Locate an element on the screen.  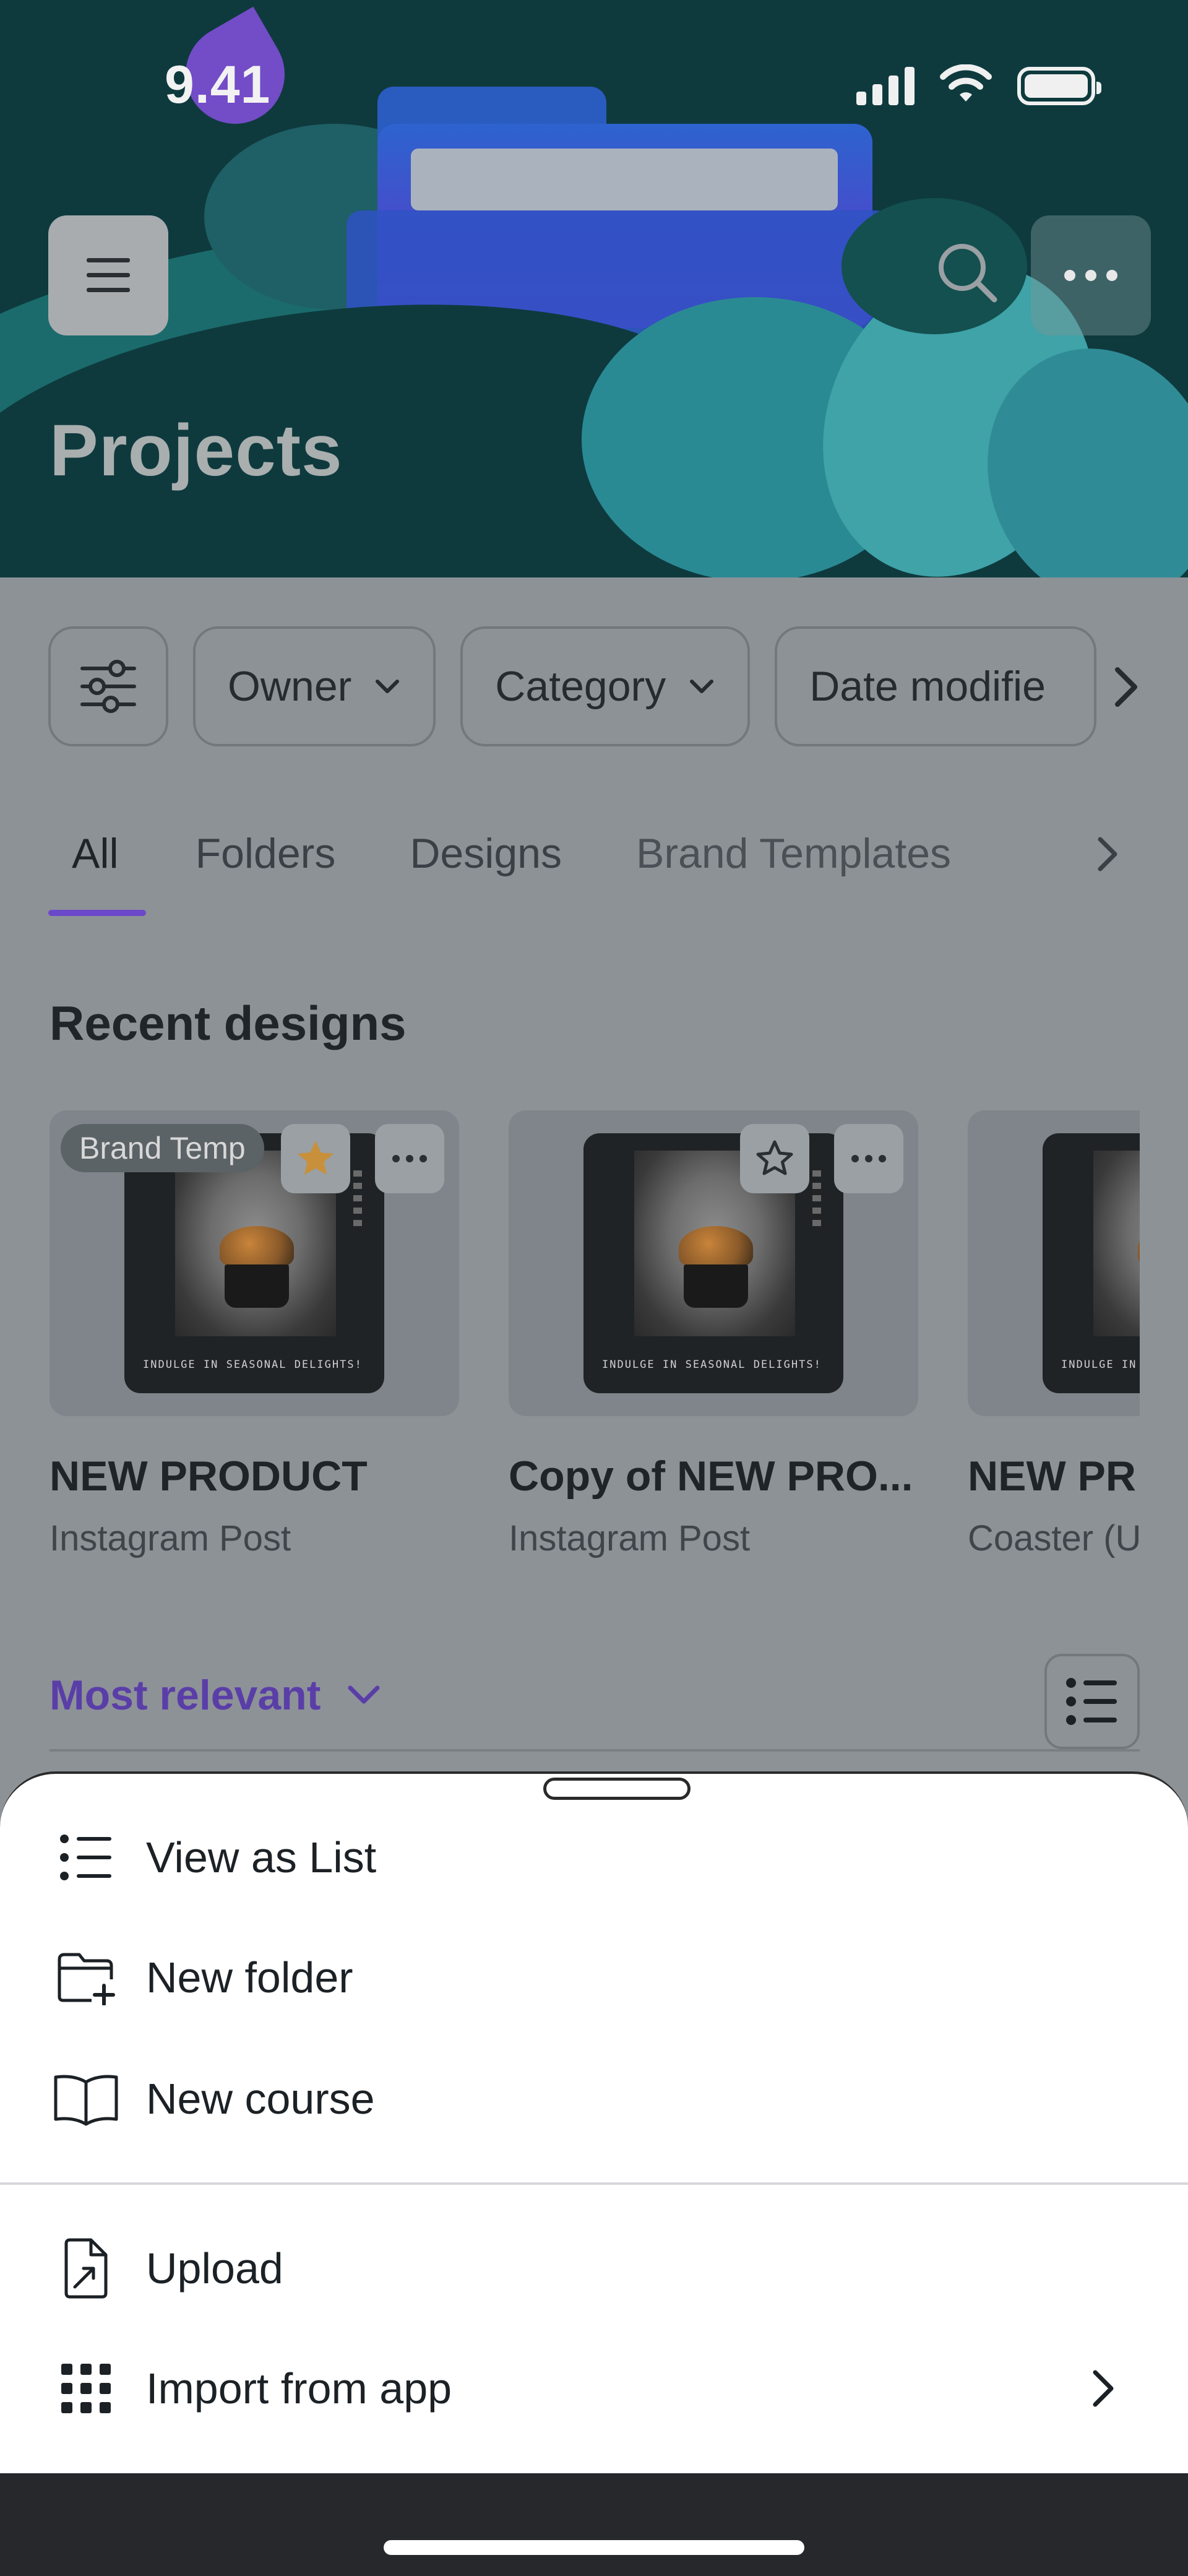
category-filter-label: Category is located at coordinates (580, 686).